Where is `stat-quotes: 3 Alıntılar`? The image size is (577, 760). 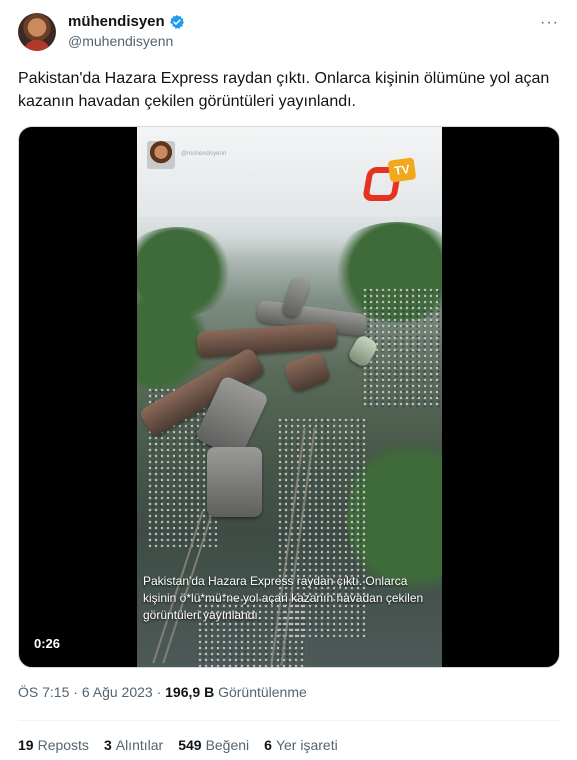 stat-quotes: 3 Alıntılar is located at coordinates (133, 745).